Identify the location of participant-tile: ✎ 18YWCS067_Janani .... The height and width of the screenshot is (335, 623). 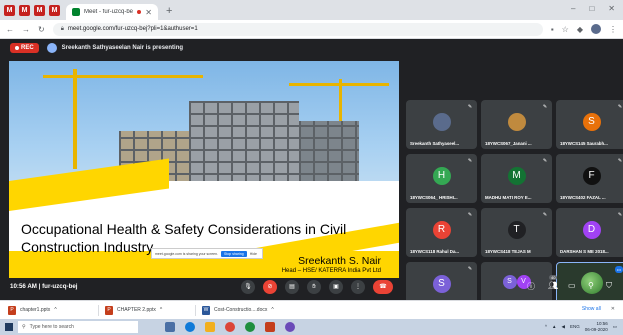
(516, 124).